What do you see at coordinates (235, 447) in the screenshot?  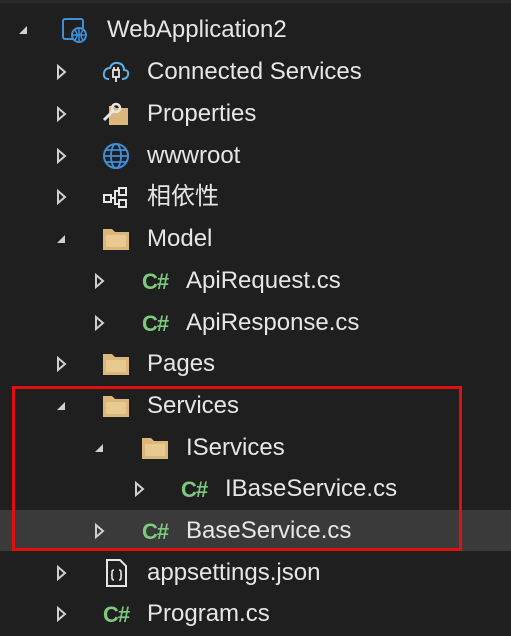 I see `tree-item-label: IServices` at bounding box center [235, 447].